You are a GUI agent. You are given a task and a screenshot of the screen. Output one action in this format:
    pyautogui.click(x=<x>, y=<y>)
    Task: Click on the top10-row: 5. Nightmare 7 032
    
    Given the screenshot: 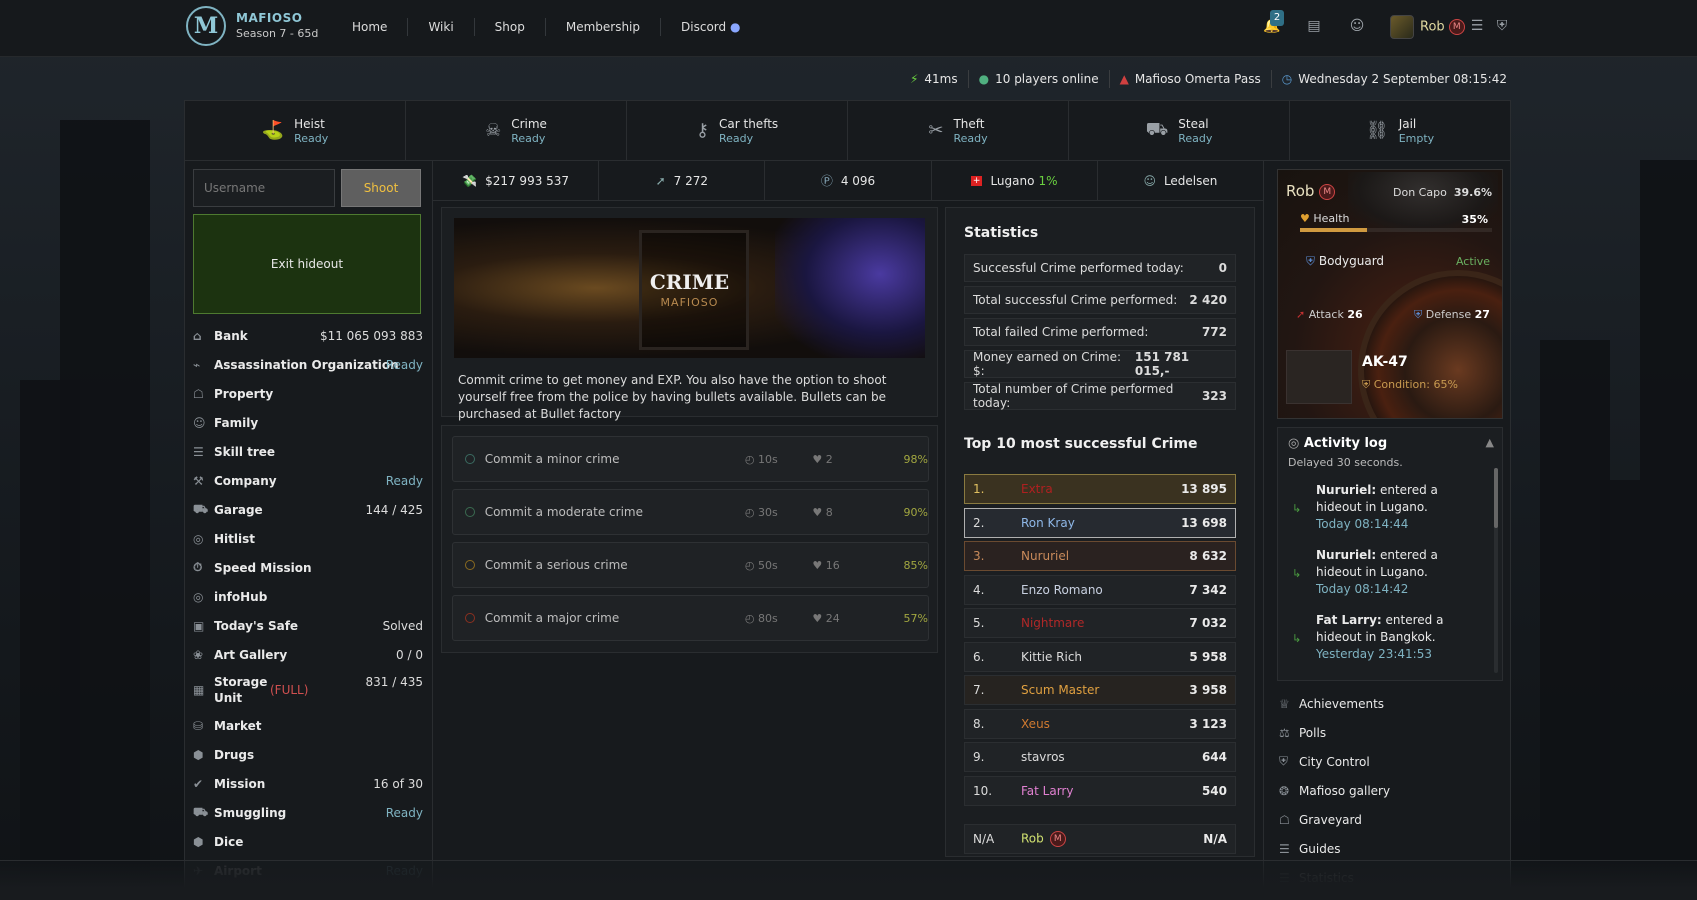 What is the action you would take?
    pyautogui.click(x=1100, y=623)
    